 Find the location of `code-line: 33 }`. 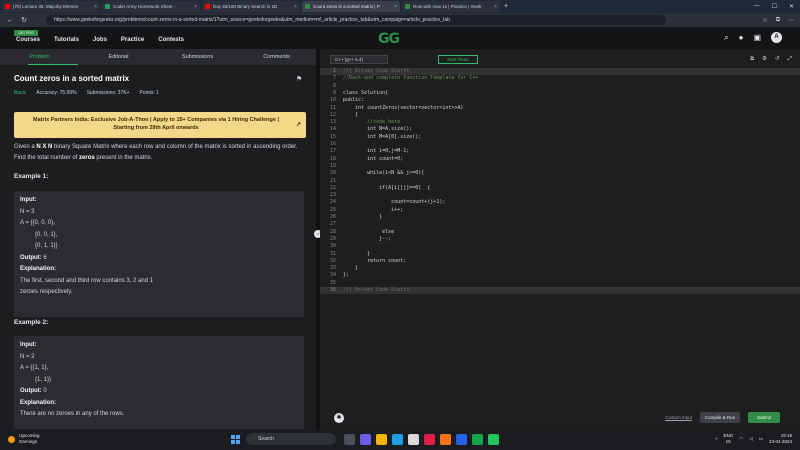

code-line: 33 } is located at coordinates (560, 268).